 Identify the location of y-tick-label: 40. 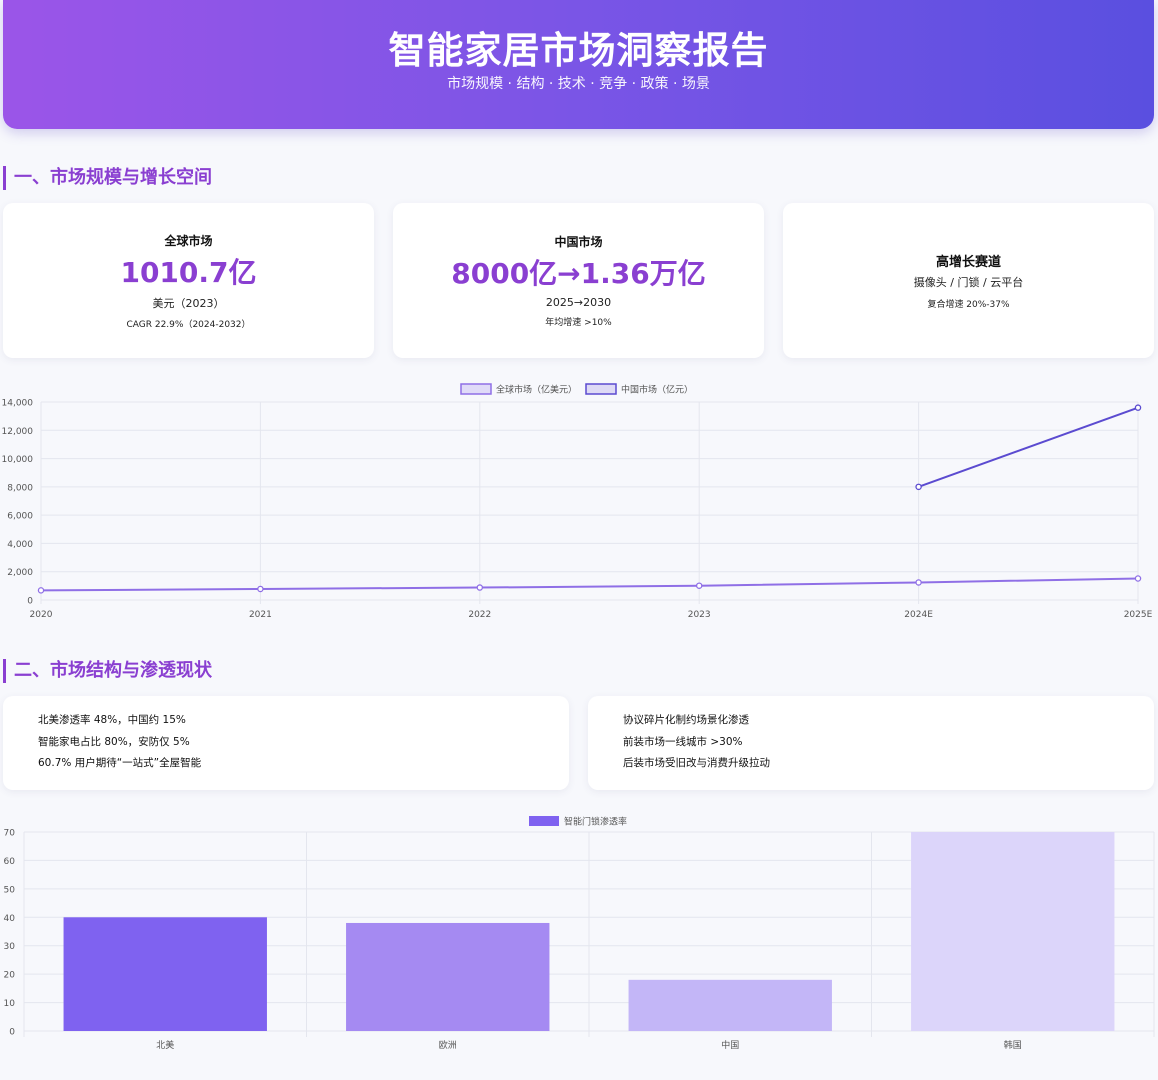
(10, 919).